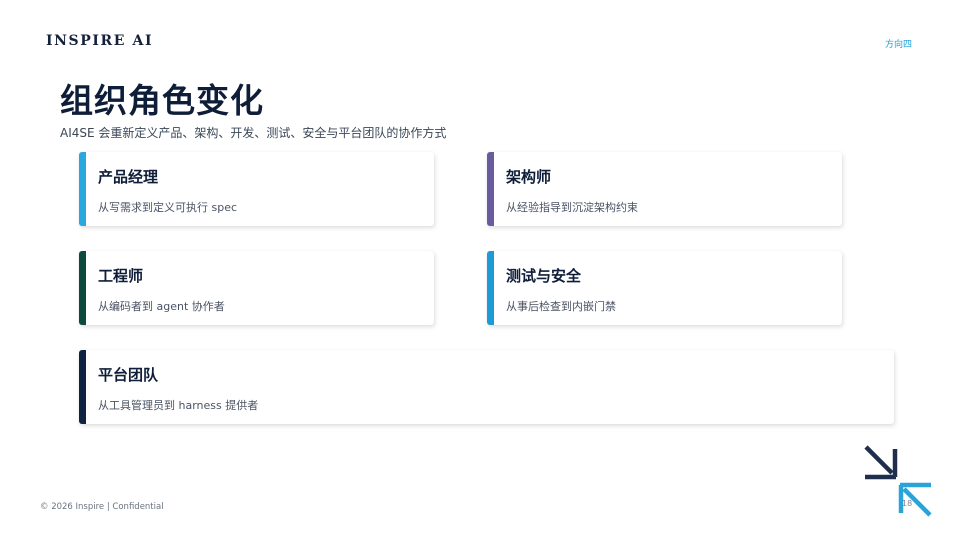  Describe the element at coordinates (162, 100) in the screenshot. I see `page-title: 组织角色变化` at that location.